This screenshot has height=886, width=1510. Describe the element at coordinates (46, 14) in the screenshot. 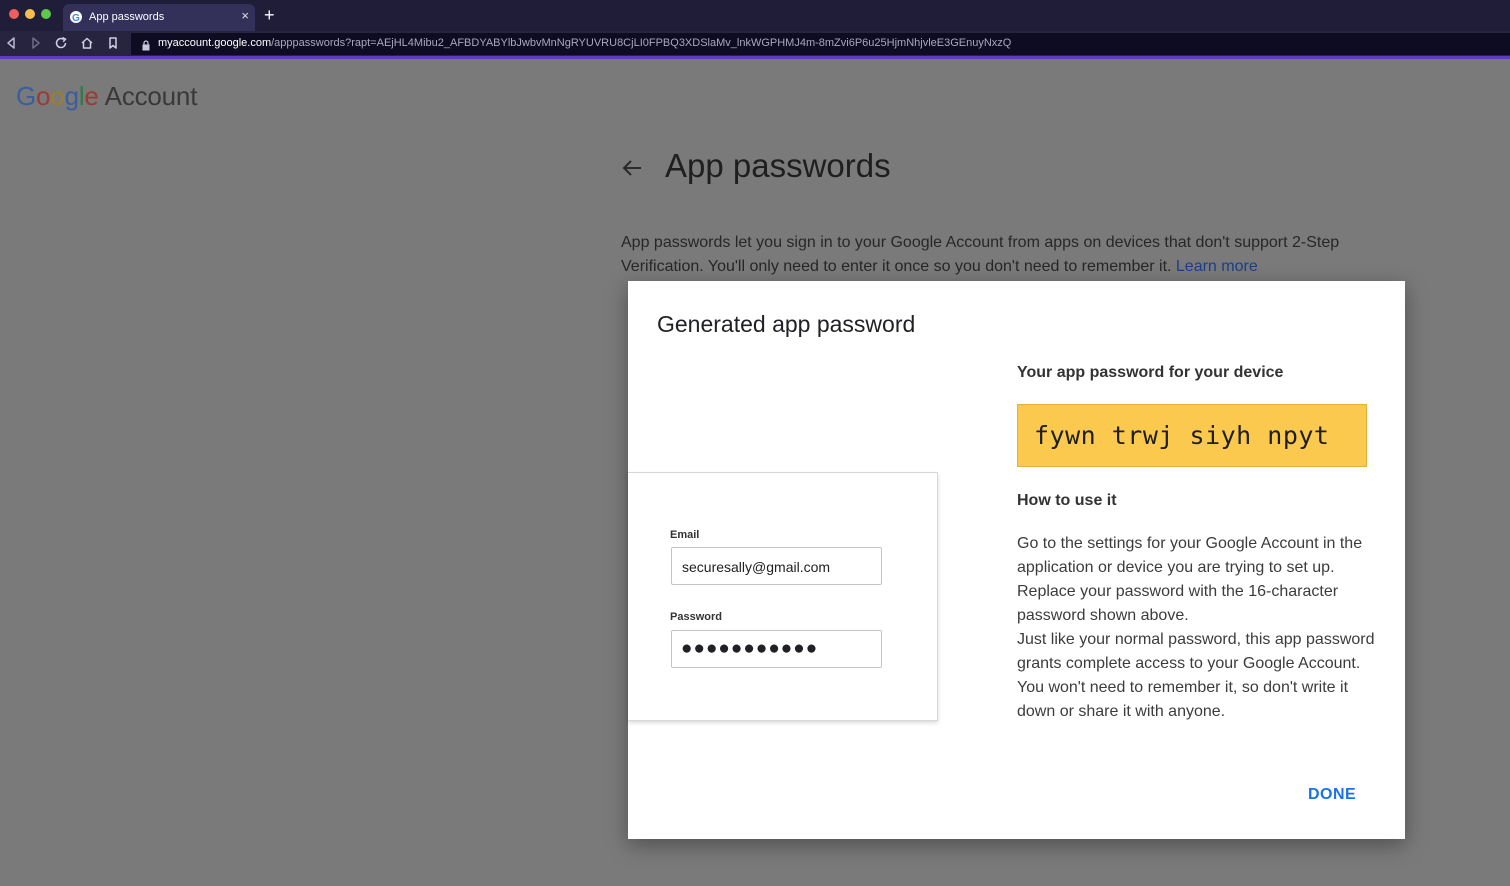

I see `maximize-window-button` at that location.